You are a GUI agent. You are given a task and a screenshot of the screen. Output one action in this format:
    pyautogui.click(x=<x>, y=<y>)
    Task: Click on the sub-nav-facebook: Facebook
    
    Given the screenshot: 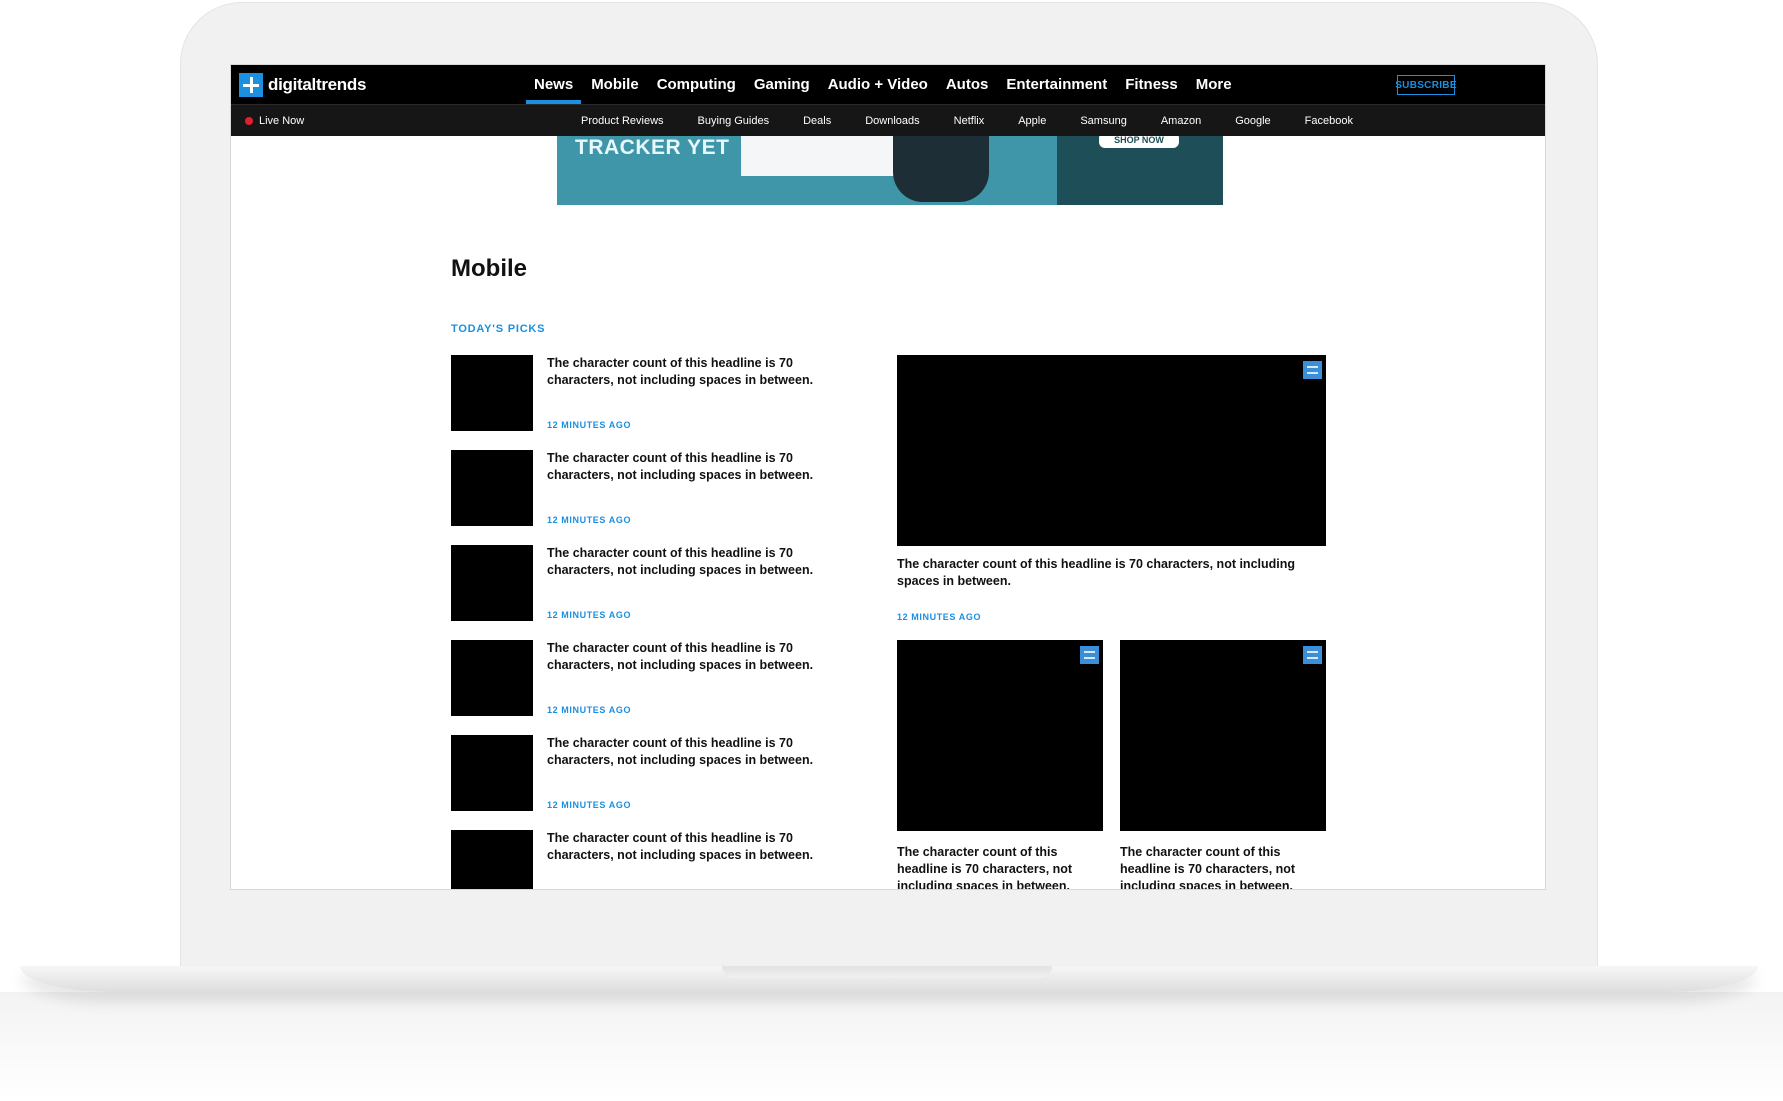 What is the action you would take?
    pyautogui.click(x=1329, y=121)
    